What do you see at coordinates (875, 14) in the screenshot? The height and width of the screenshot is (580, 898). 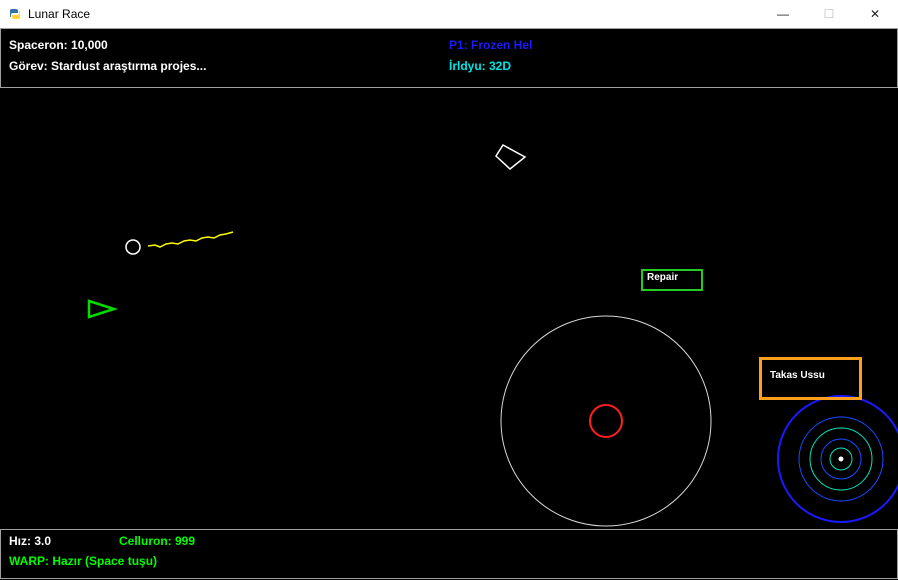 I see `close-button: ✕` at bounding box center [875, 14].